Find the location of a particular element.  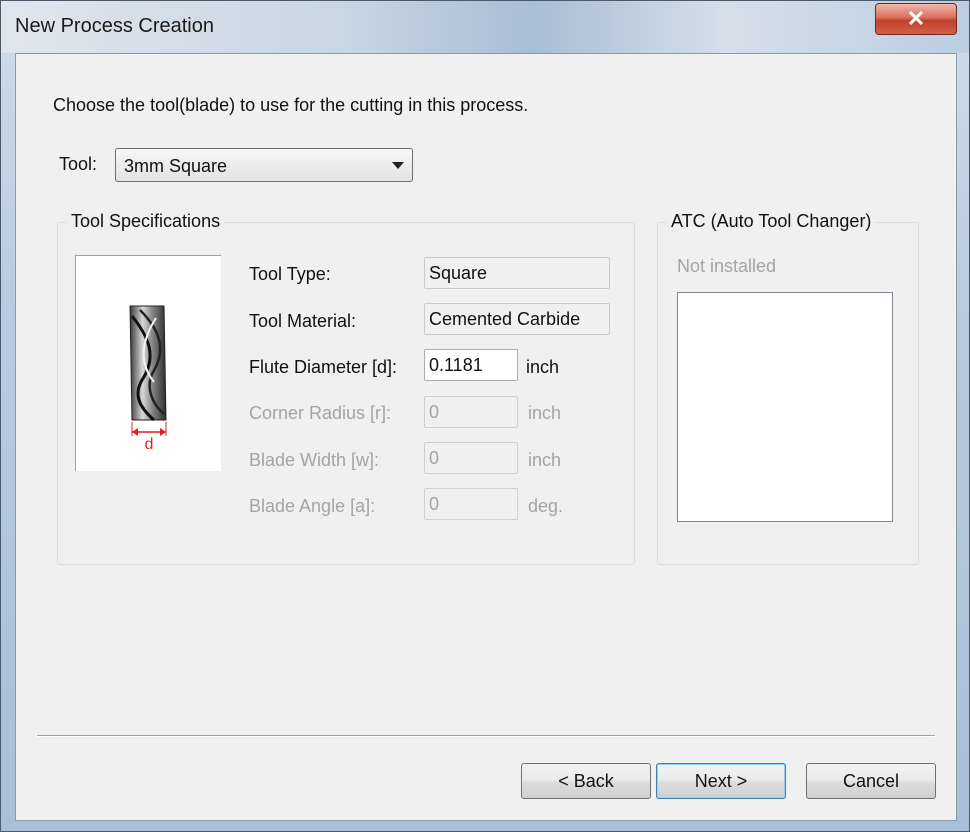

blade-width-unit: inch is located at coordinates (545, 460).